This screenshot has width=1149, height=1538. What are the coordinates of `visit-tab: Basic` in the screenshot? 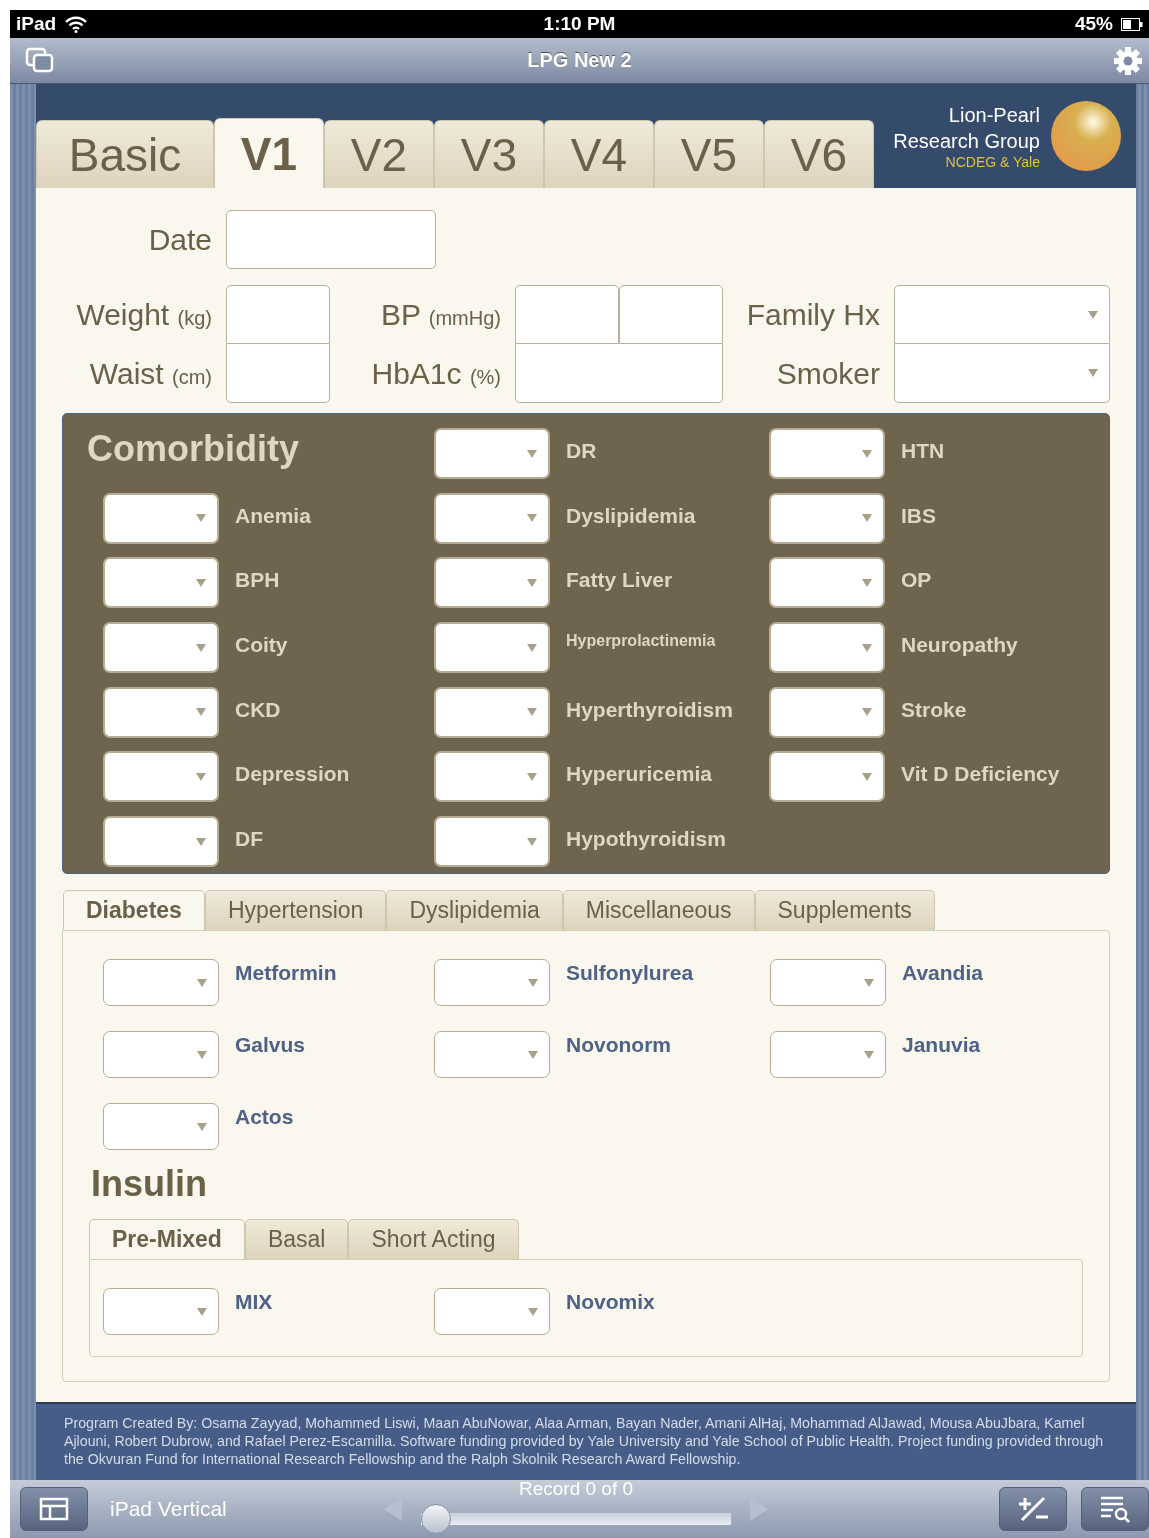 It's located at (125, 154).